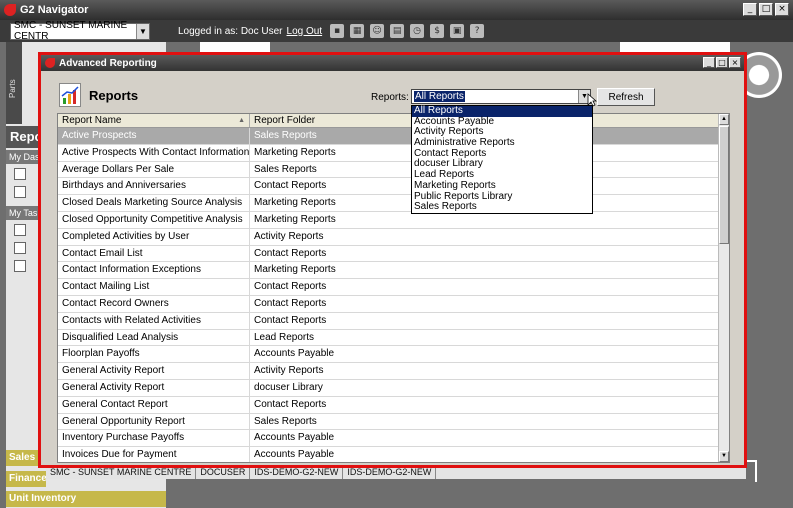  Describe the element at coordinates (393, 355) in the screenshot. I see `table-row: Floorplan Payoffs Accounts Payable` at that location.